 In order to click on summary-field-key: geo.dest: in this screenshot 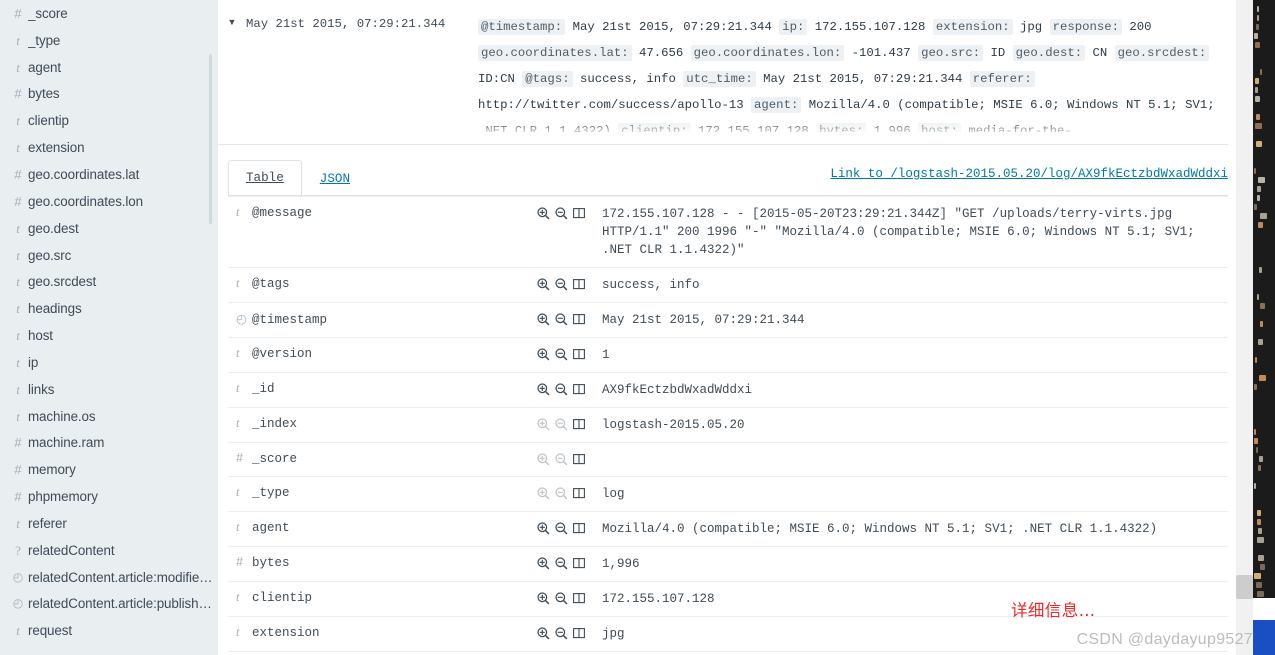, I will do `click(1049, 53)`.